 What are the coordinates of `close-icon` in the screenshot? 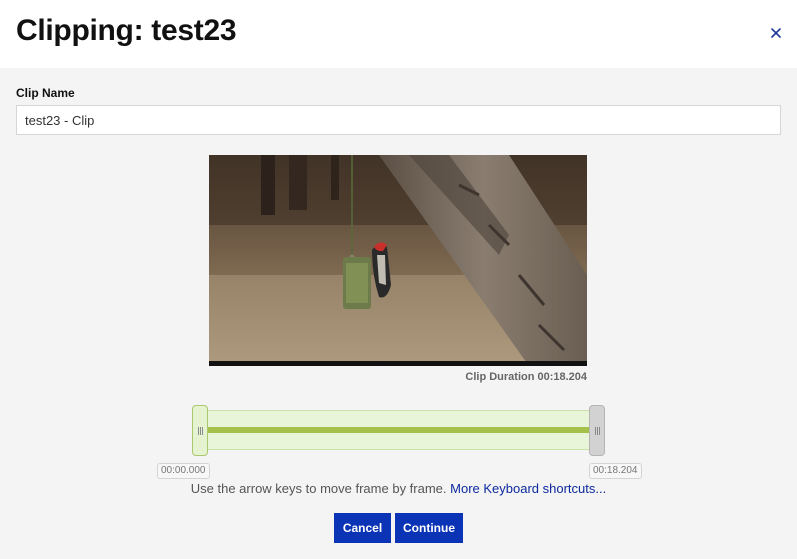 It's located at (776, 33).